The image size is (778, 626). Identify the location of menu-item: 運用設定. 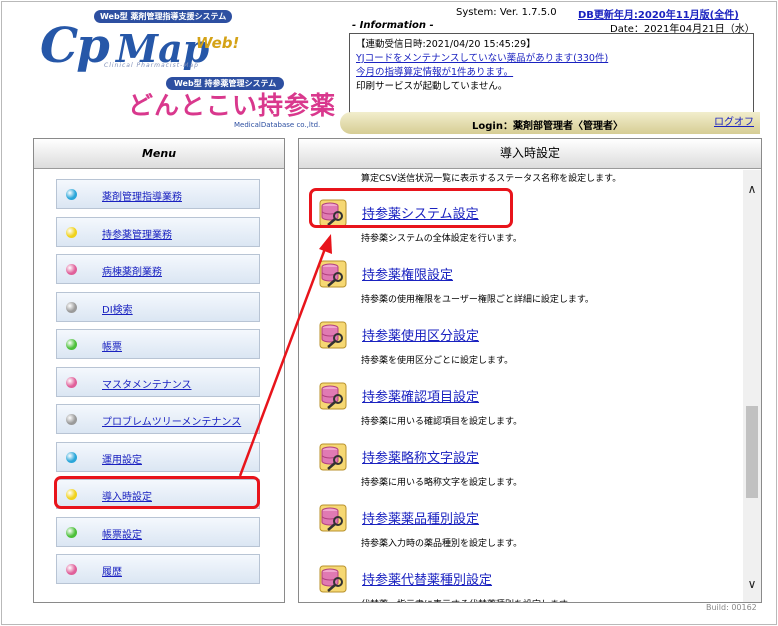
(158, 456).